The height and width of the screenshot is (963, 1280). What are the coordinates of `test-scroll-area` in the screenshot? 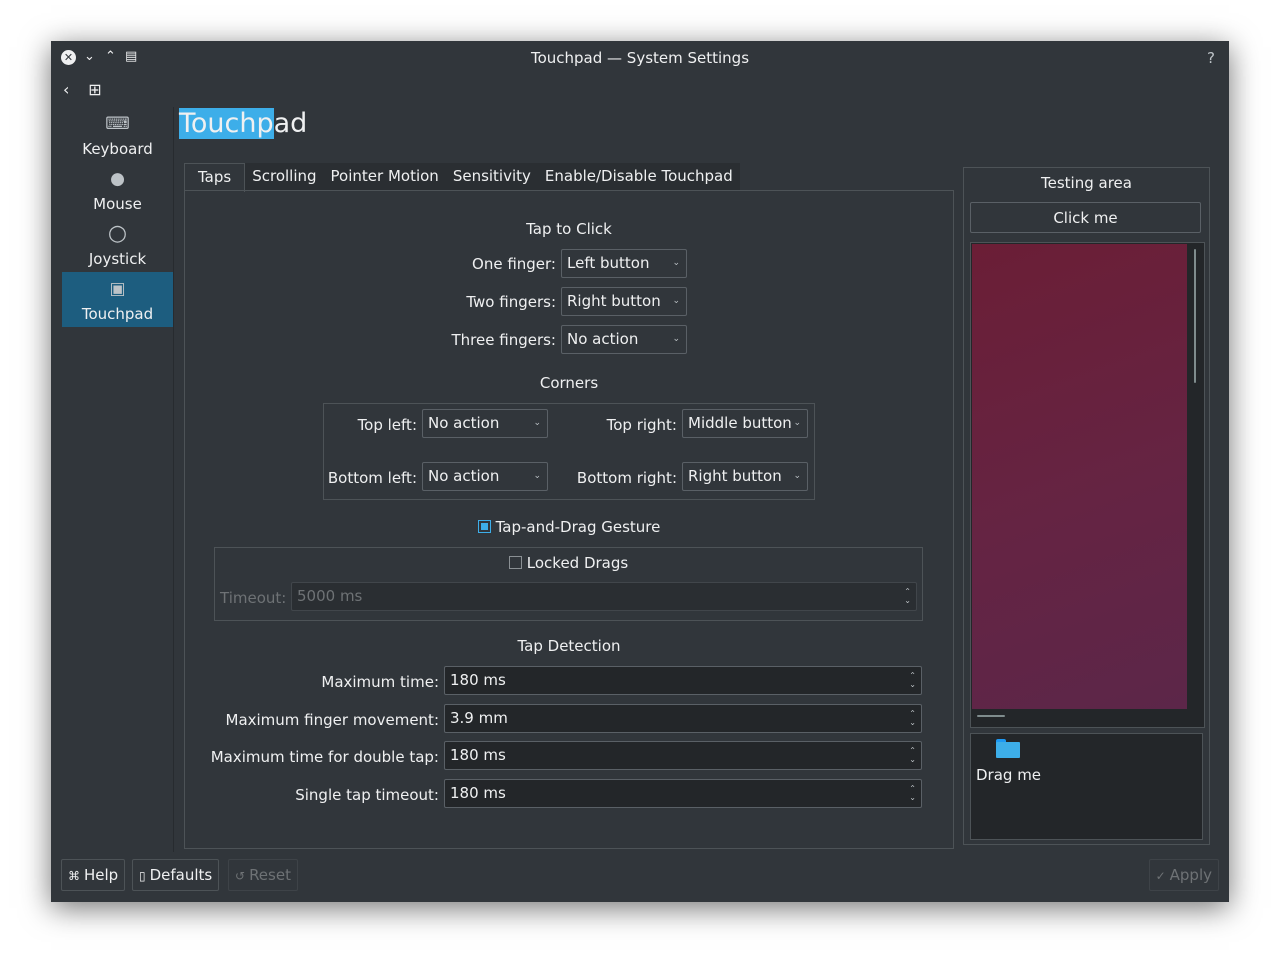 It's located at (1087, 485).